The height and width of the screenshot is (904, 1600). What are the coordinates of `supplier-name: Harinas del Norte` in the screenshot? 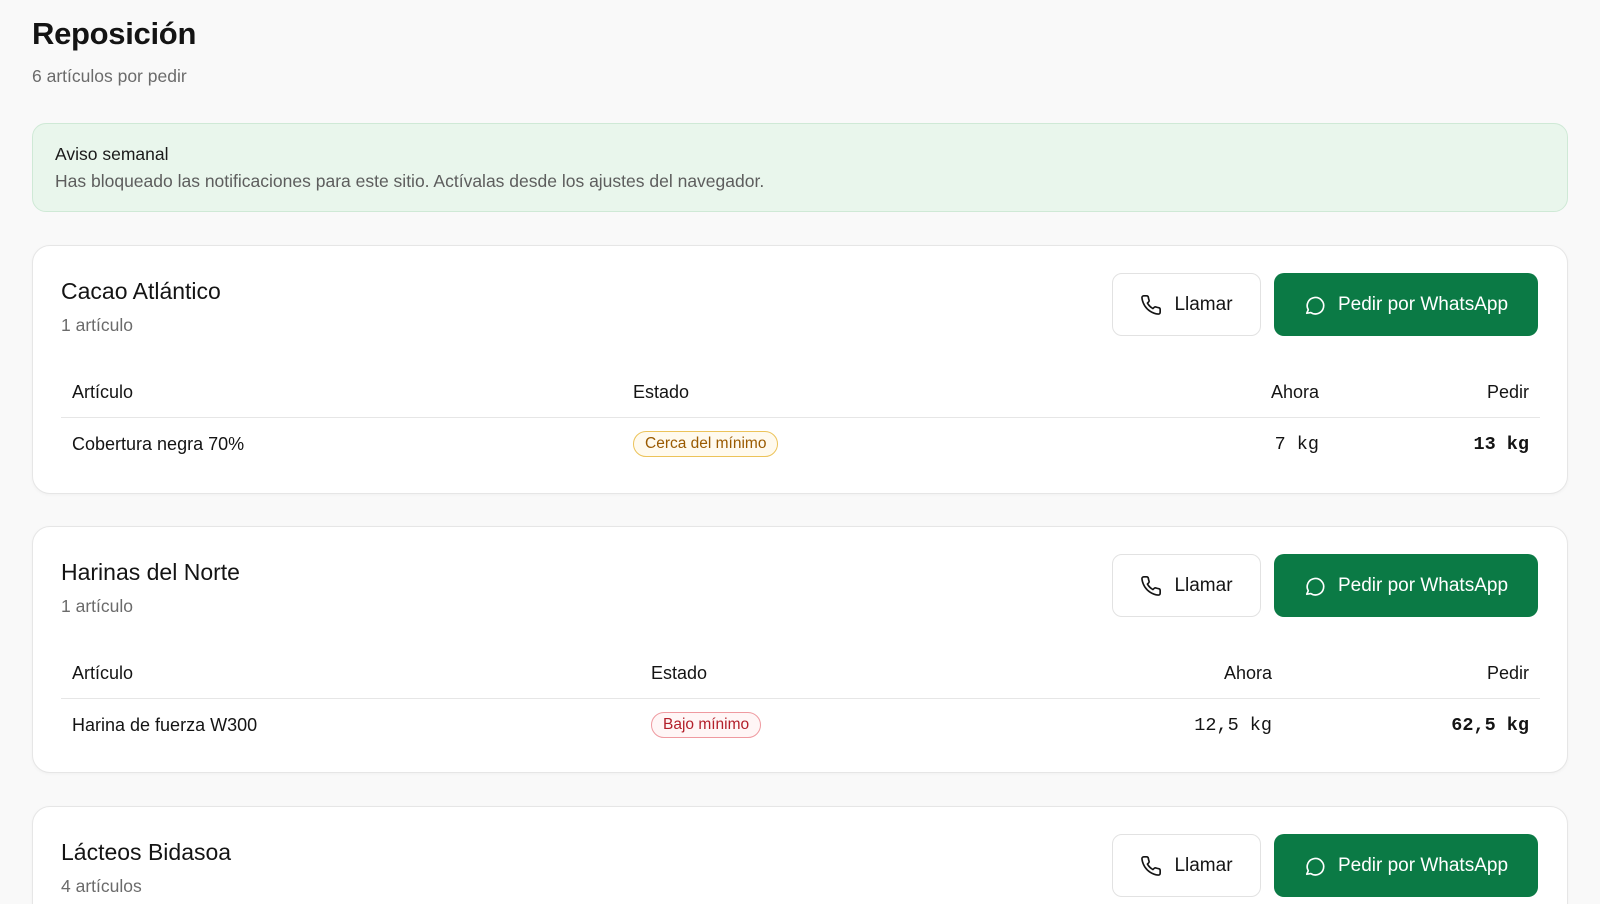 It's located at (150, 572).